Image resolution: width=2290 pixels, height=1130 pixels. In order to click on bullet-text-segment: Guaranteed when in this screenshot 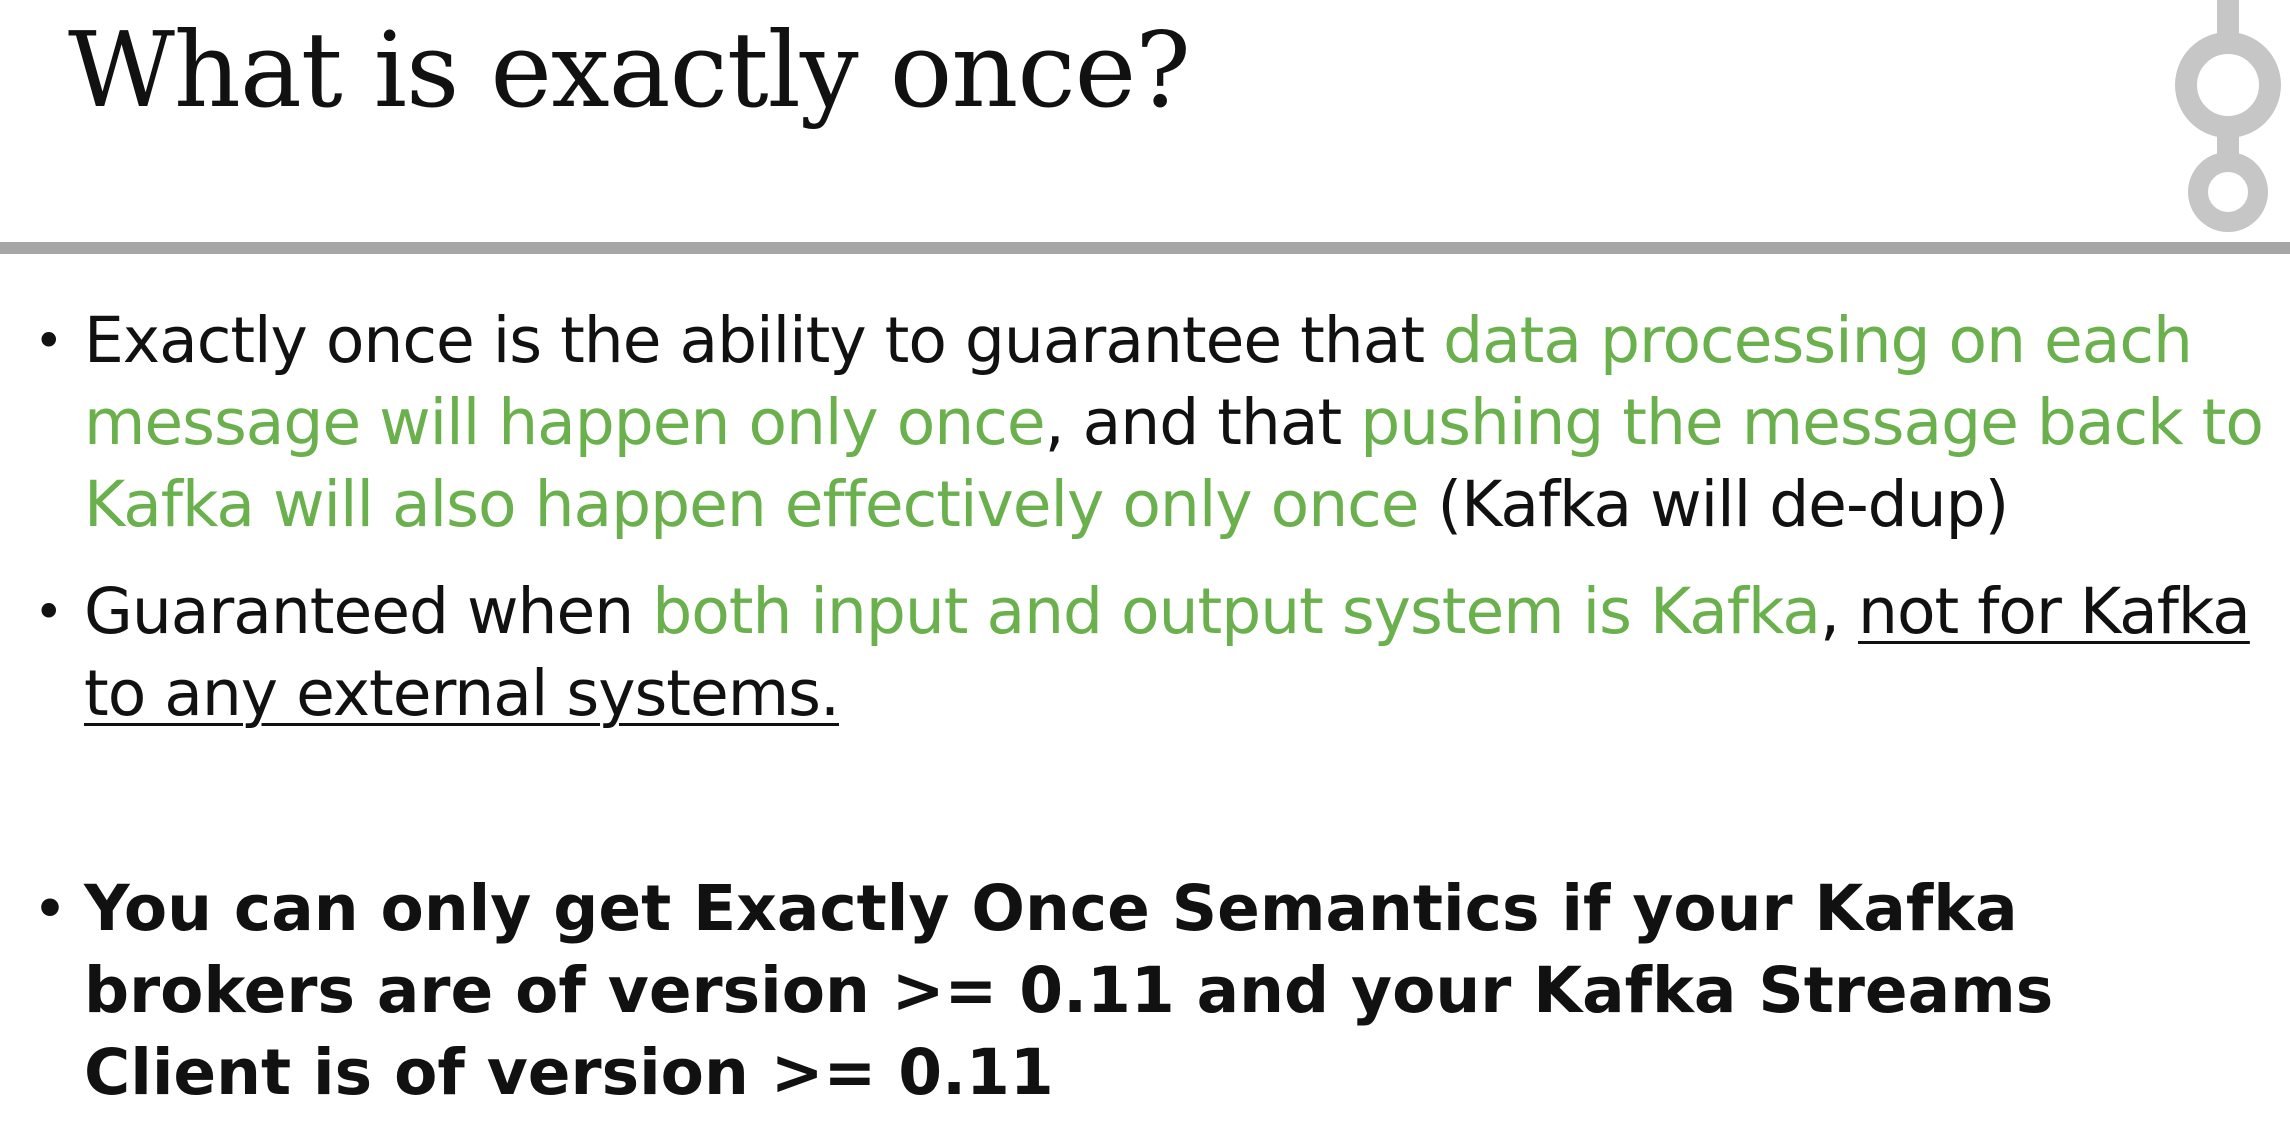, I will do `click(368, 611)`.